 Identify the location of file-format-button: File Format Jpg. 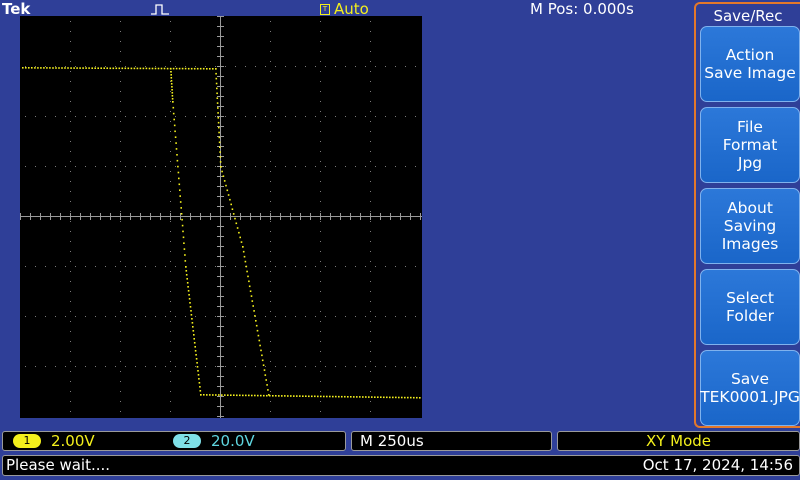
(750, 145).